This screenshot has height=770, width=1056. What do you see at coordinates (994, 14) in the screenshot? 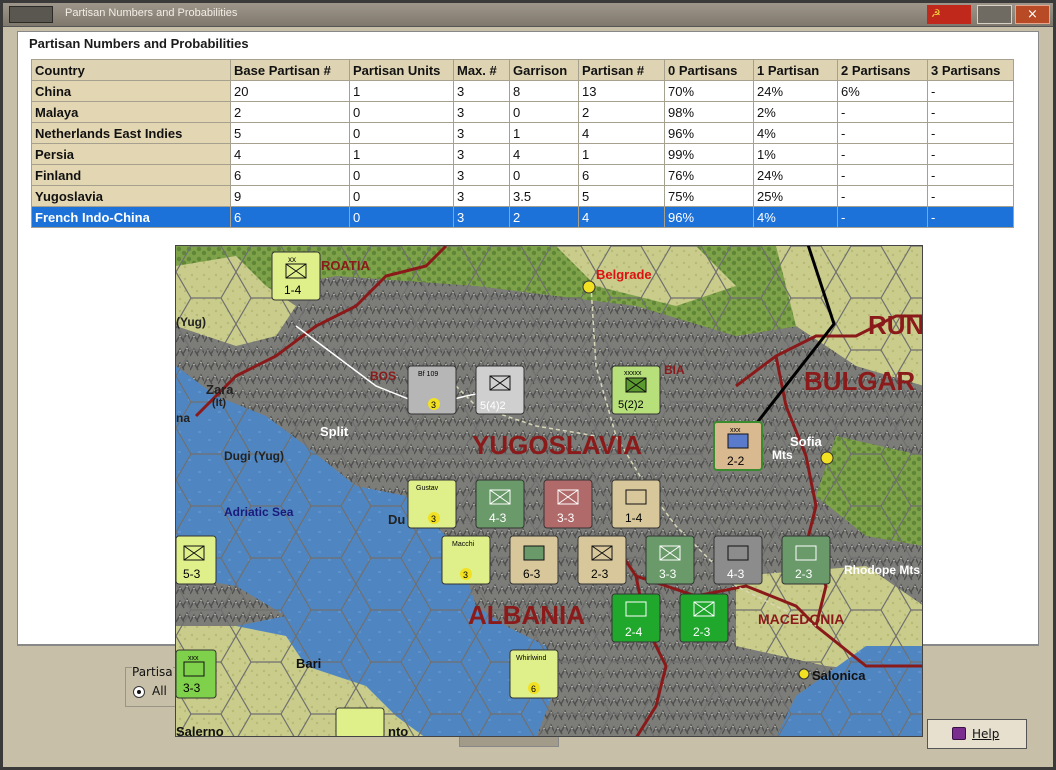
I see `minimize-button` at bounding box center [994, 14].